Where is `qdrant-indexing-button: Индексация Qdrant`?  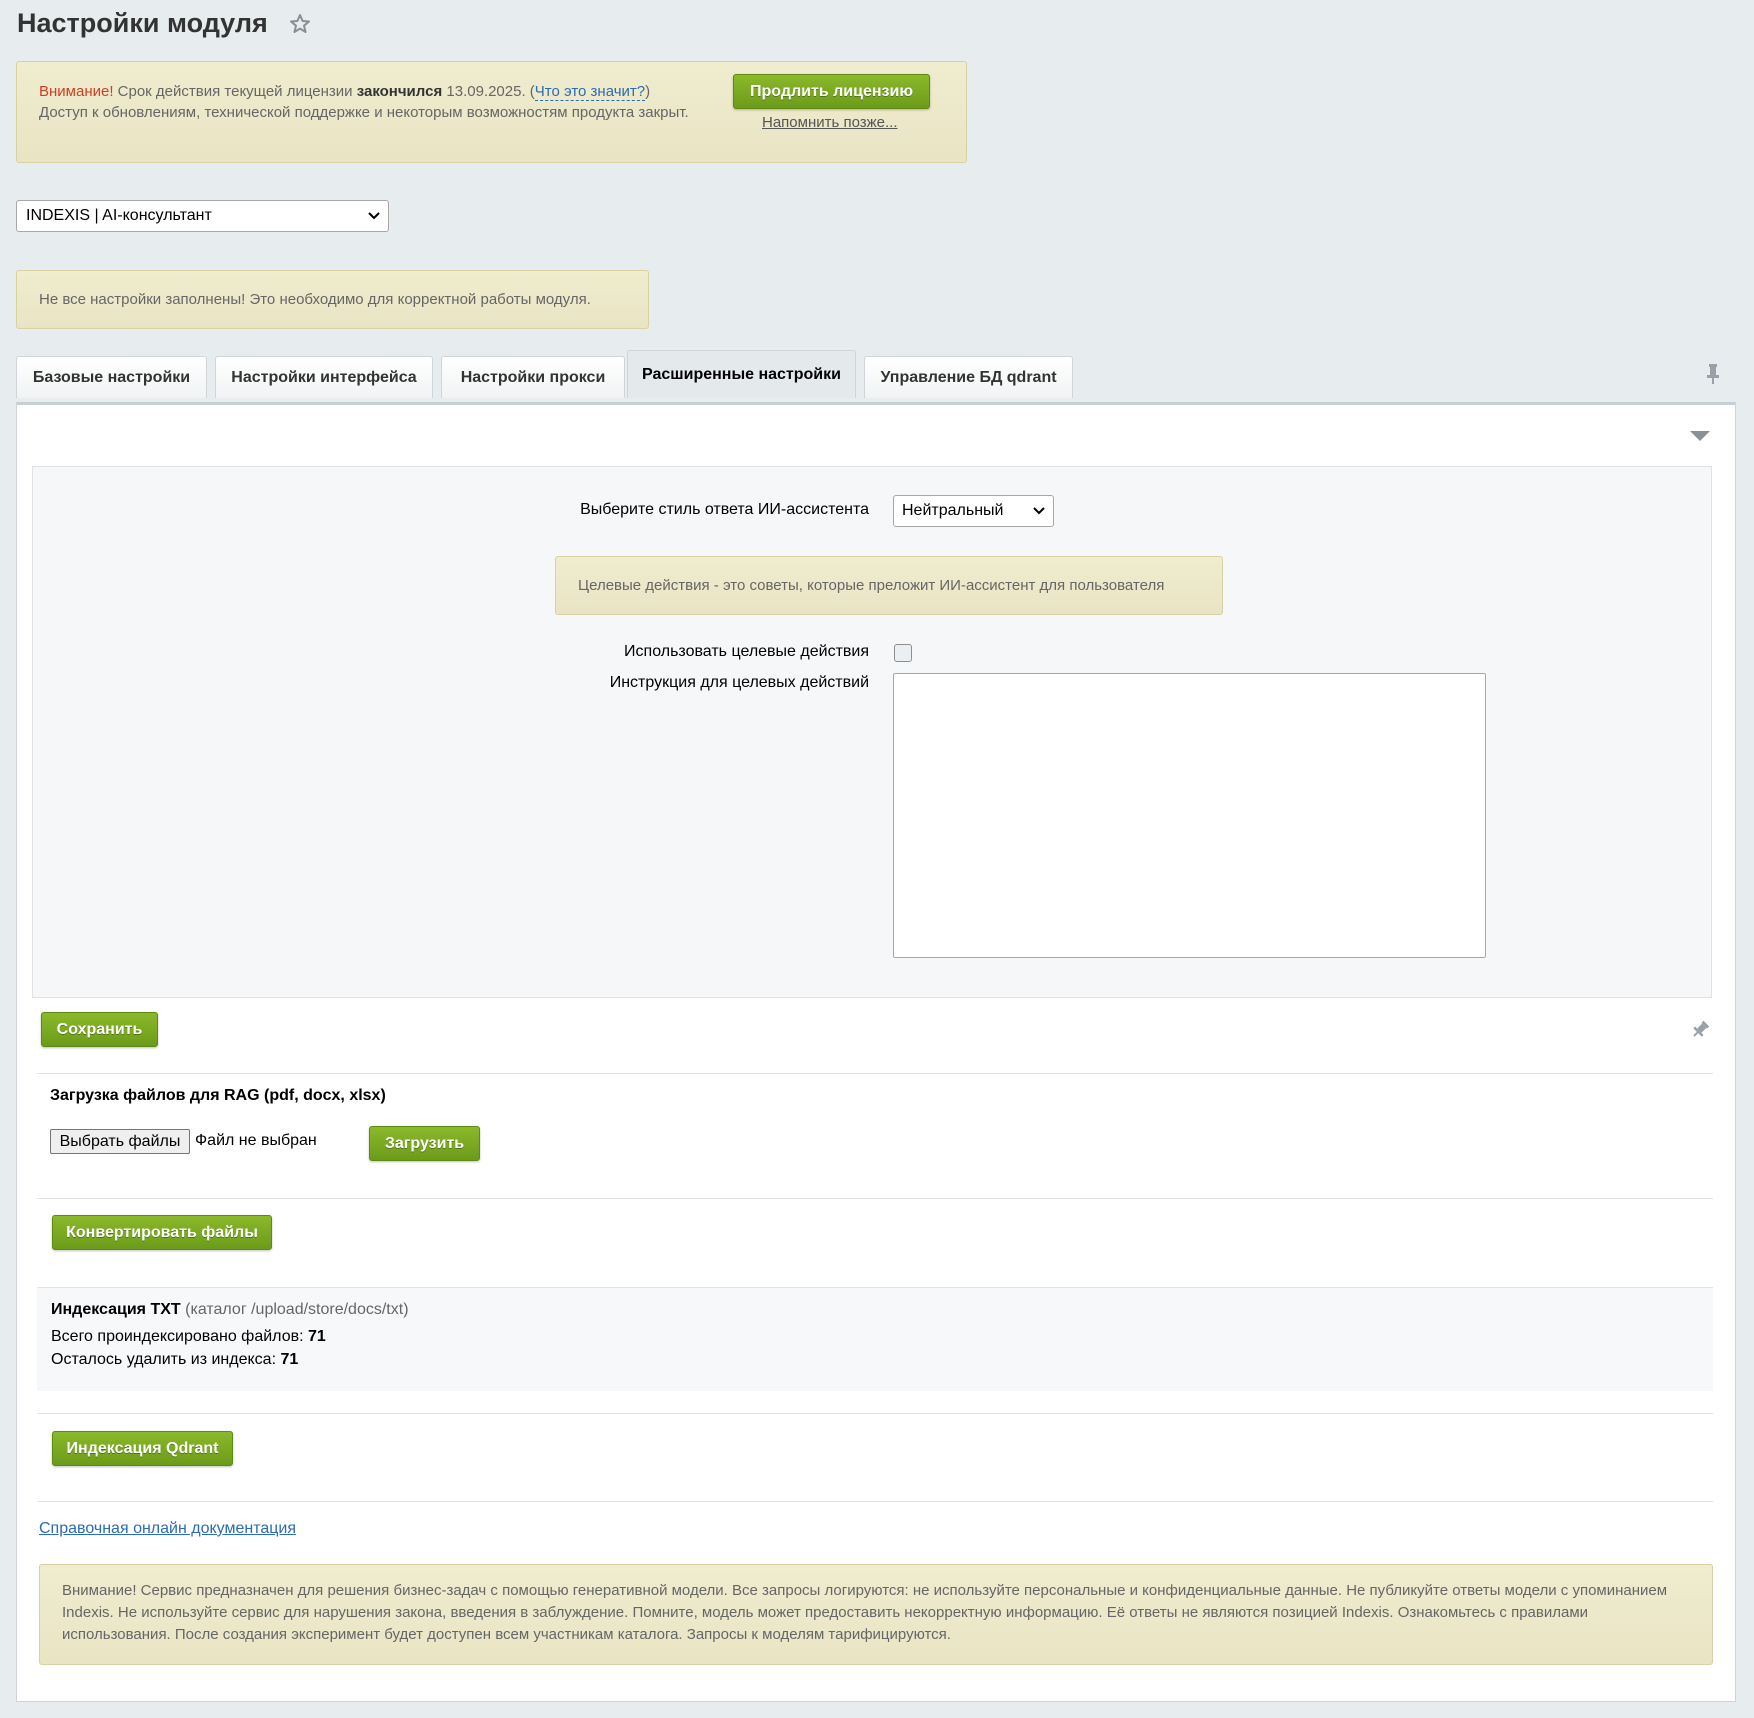
qdrant-indexing-button: Индексация Qdrant is located at coordinates (142, 1448).